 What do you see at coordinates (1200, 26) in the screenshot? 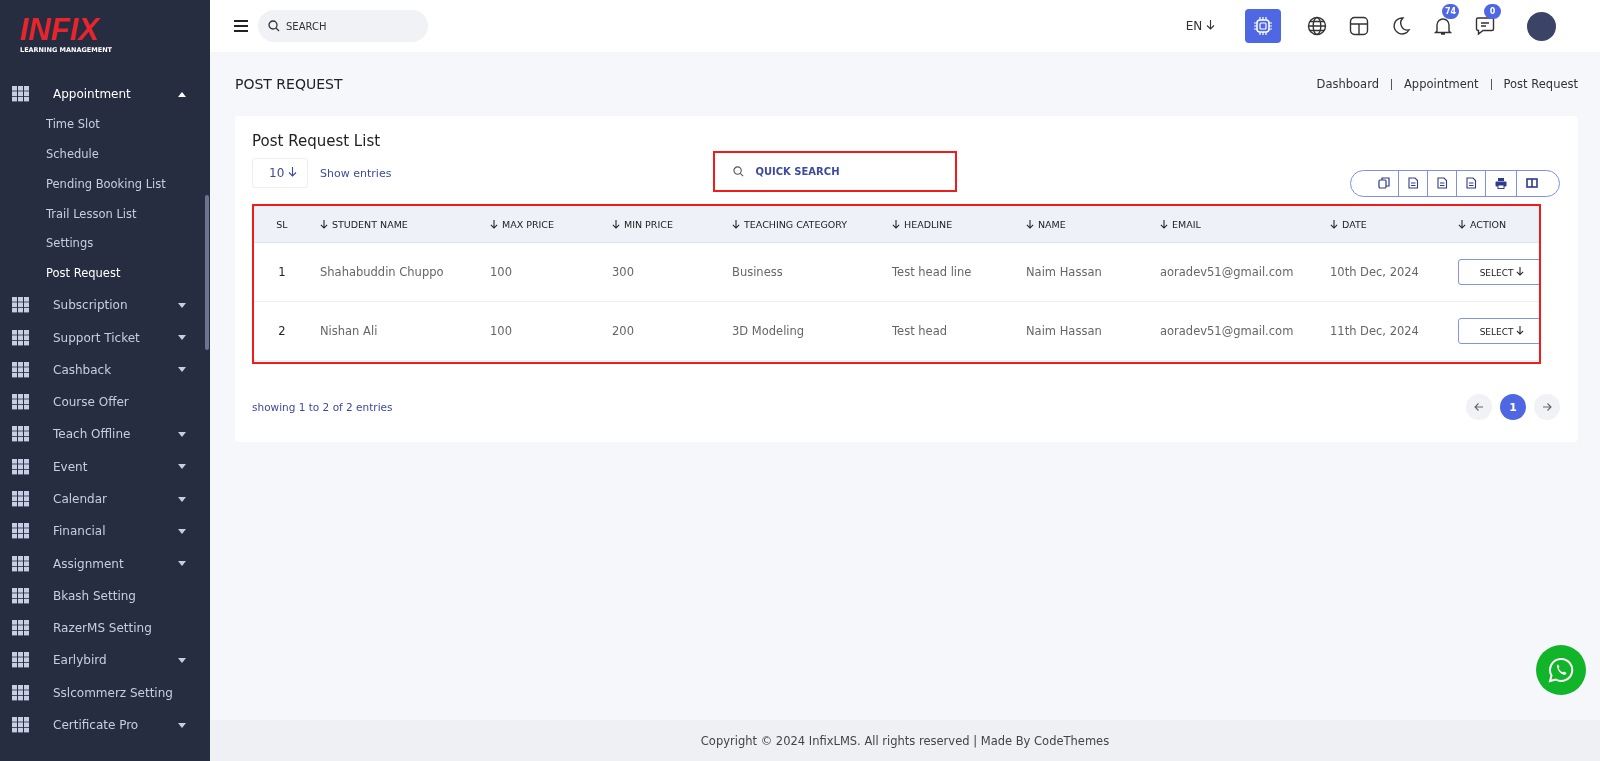
I see `language-selector: EN` at bounding box center [1200, 26].